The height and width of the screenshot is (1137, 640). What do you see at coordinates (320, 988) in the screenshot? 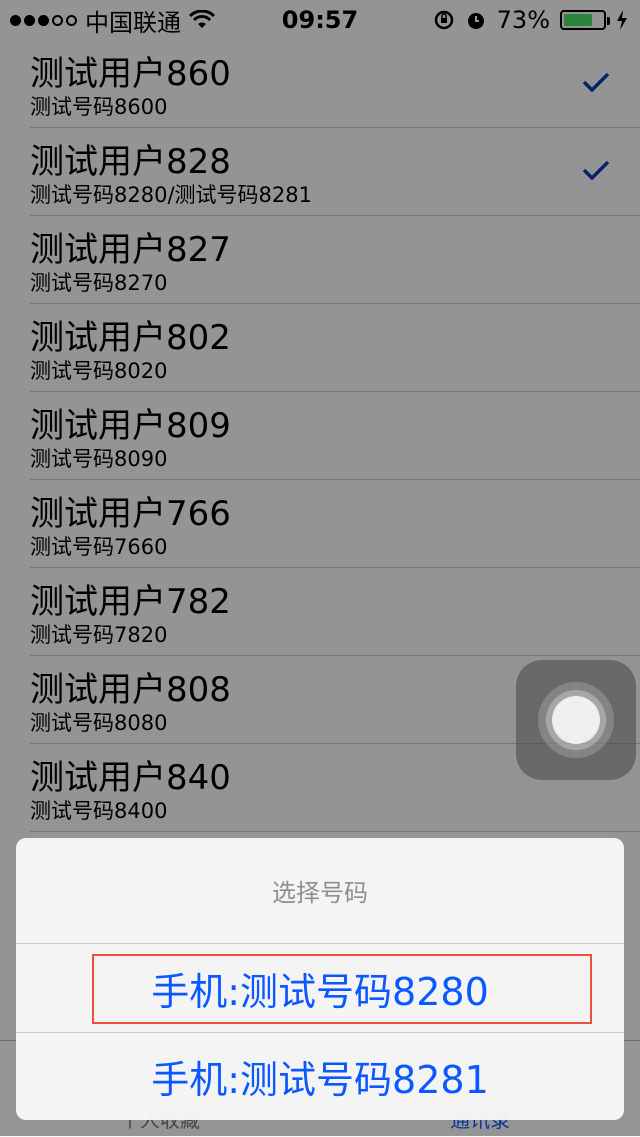
I see `option-mobile-8280-button: 手机:测试号码8280` at bounding box center [320, 988].